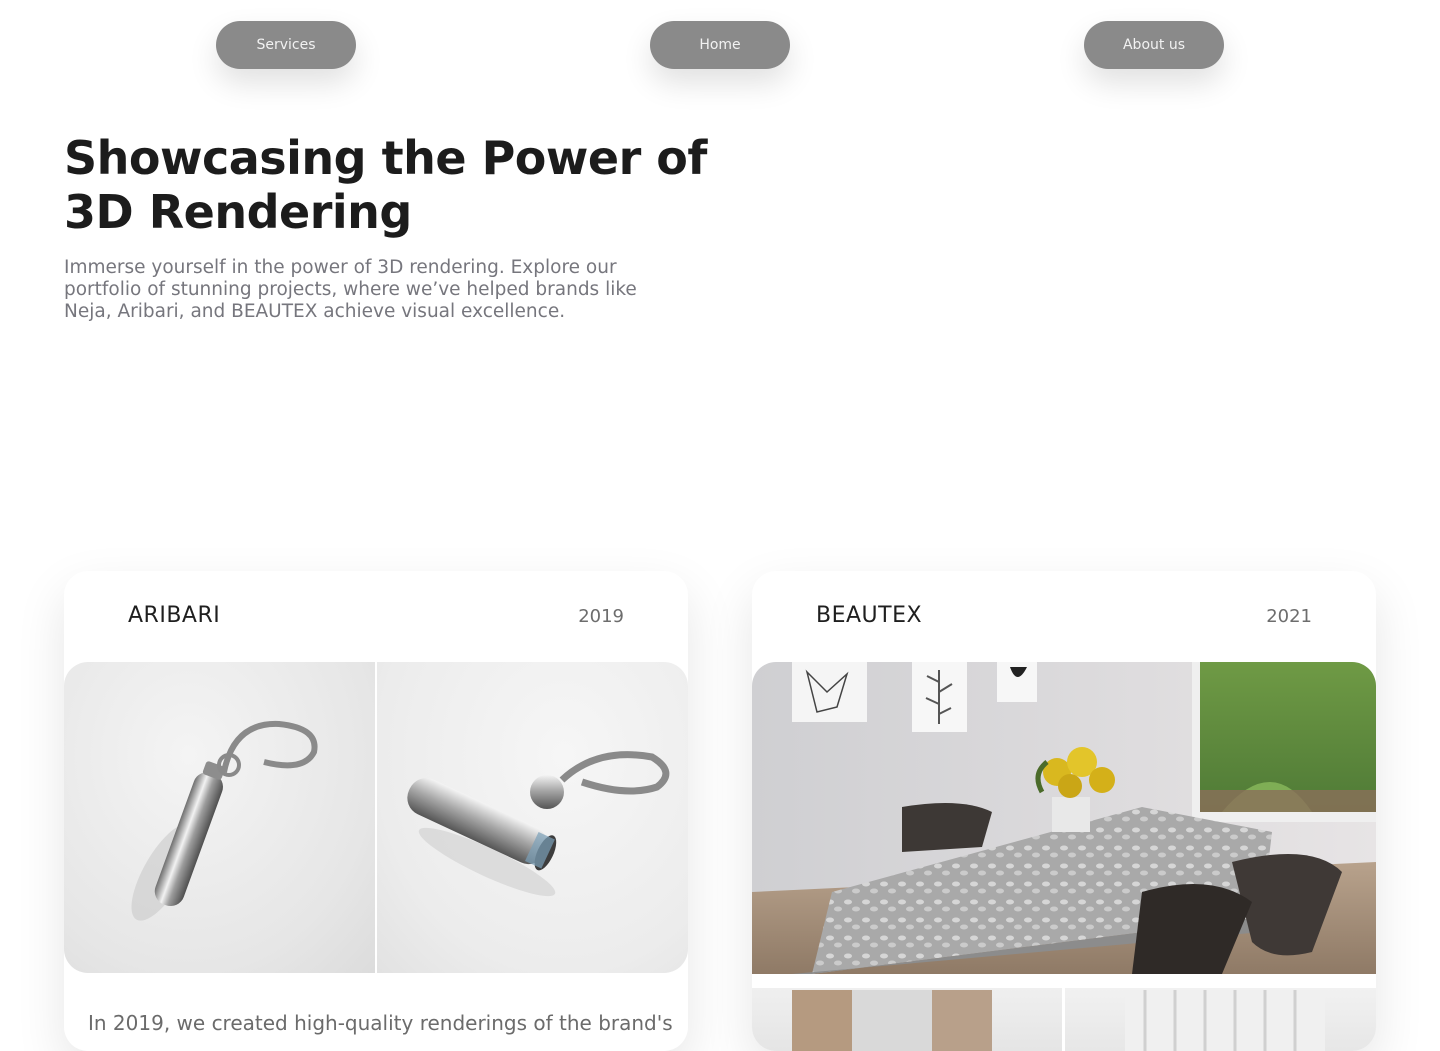  I want to click on nav-services-button: Services, so click(286, 45).